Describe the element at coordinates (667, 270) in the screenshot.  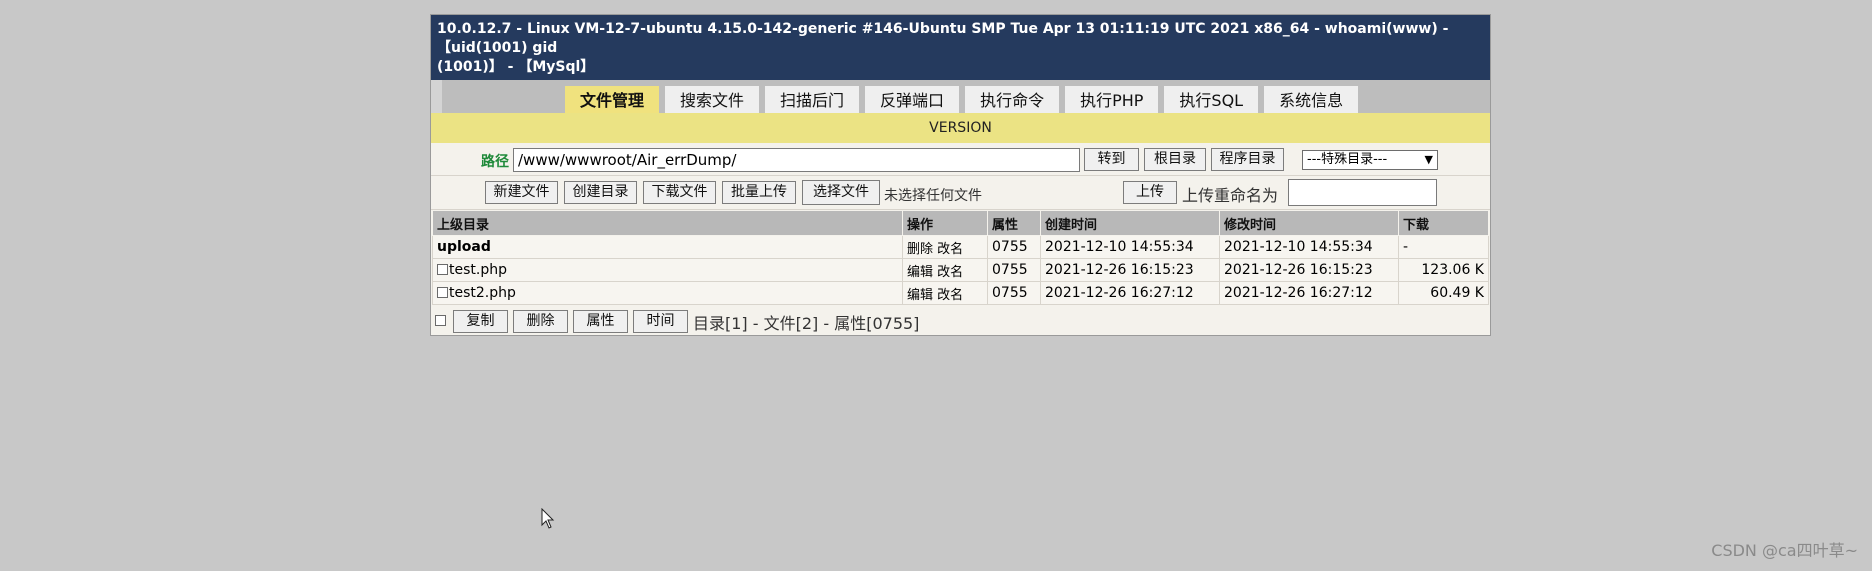
I see `file-name-cell: test.php` at that location.